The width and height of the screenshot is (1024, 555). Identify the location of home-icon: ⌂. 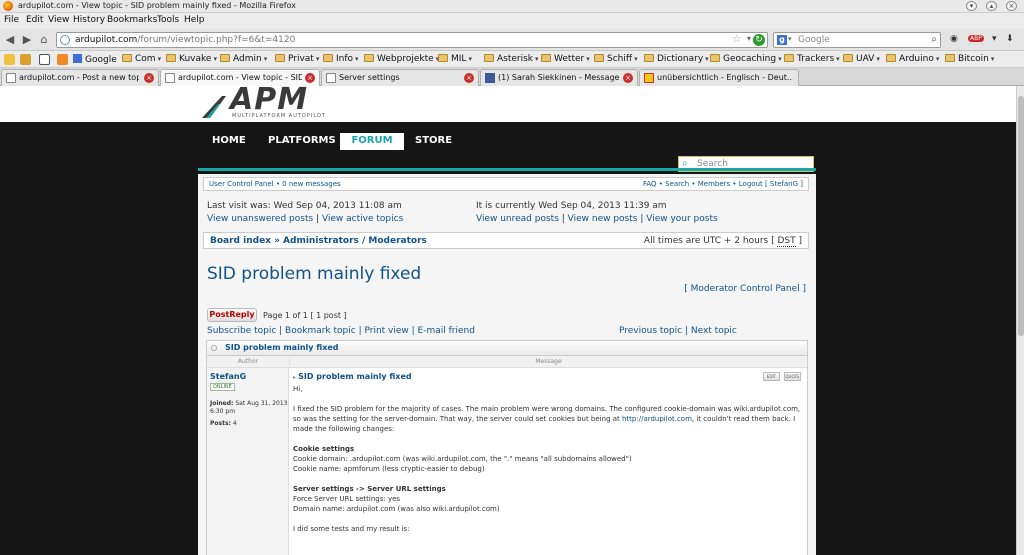
(44, 40).